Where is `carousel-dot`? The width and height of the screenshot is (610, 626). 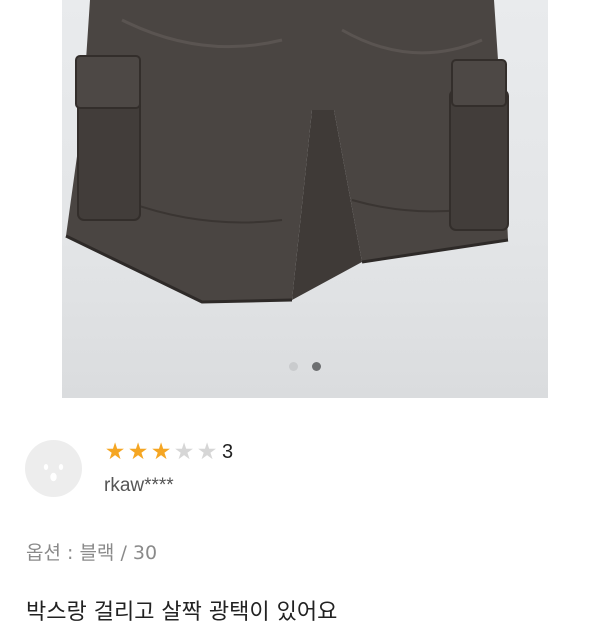 carousel-dot is located at coordinates (293, 366).